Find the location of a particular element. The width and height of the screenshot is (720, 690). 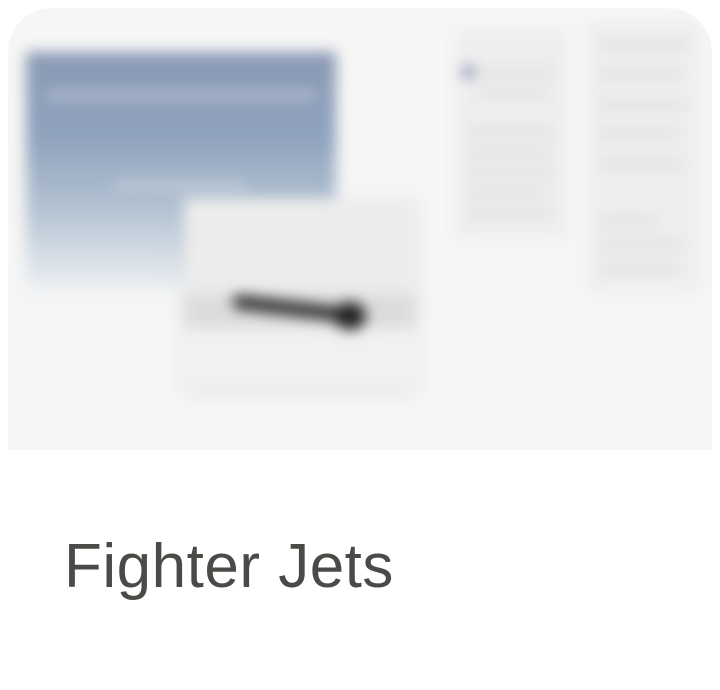

jet-photo-background is located at coordinates (300, 246).